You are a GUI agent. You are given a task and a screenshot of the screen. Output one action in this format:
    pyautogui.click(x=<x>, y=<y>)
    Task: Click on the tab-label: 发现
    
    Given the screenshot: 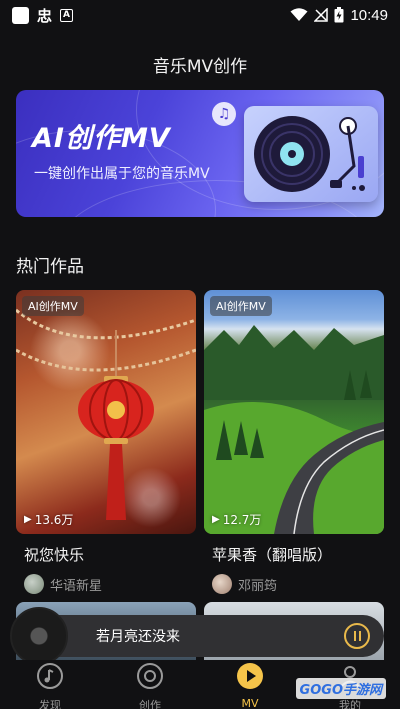 What is the action you would take?
    pyautogui.click(x=50, y=704)
    